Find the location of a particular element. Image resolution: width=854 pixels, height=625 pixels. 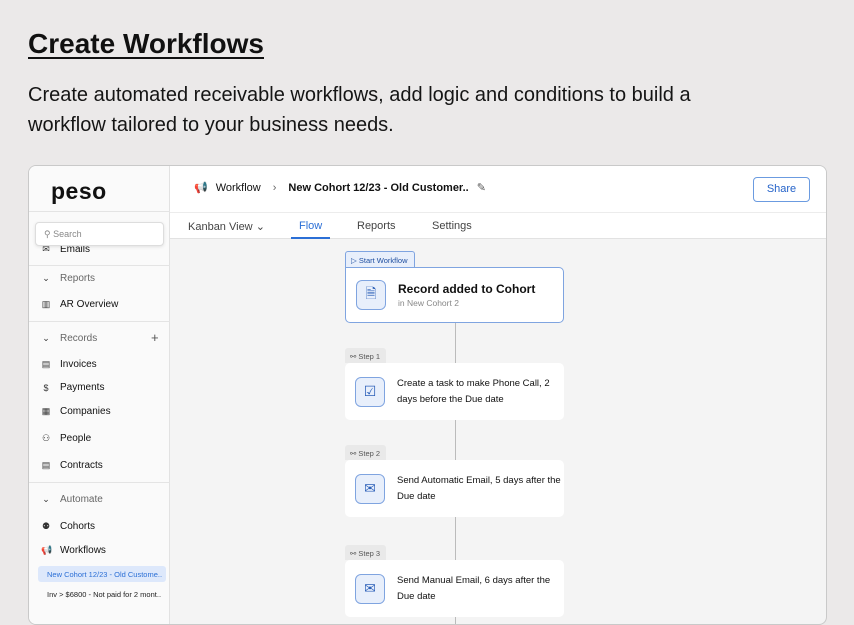

label: Reports is located at coordinates (78, 278).